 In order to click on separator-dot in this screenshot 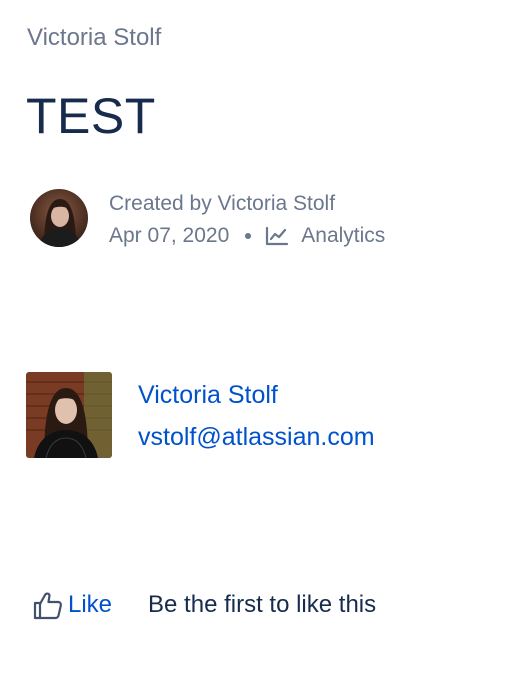, I will do `click(248, 236)`.